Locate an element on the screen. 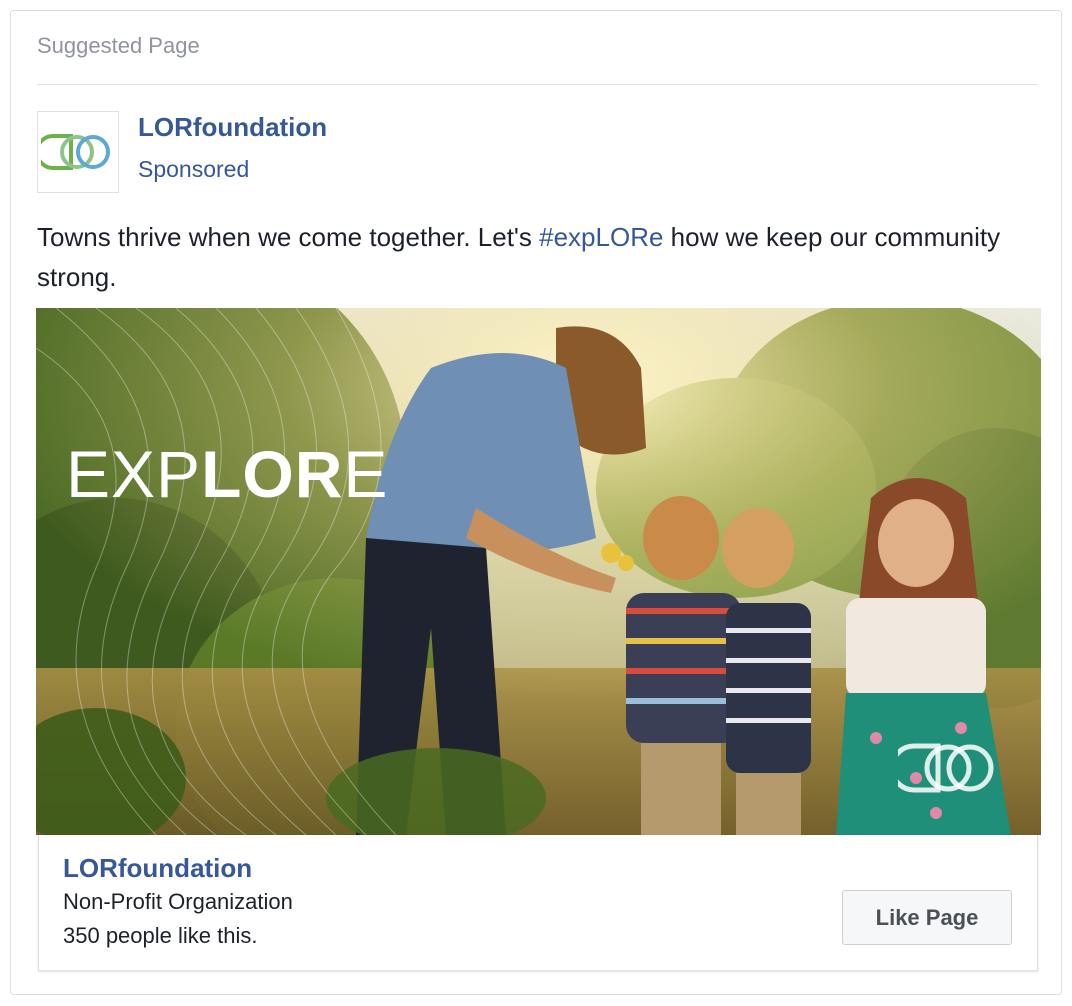 The width and height of the screenshot is (1072, 1006). page-like-count: 350 people like this. is located at coordinates (160, 935).